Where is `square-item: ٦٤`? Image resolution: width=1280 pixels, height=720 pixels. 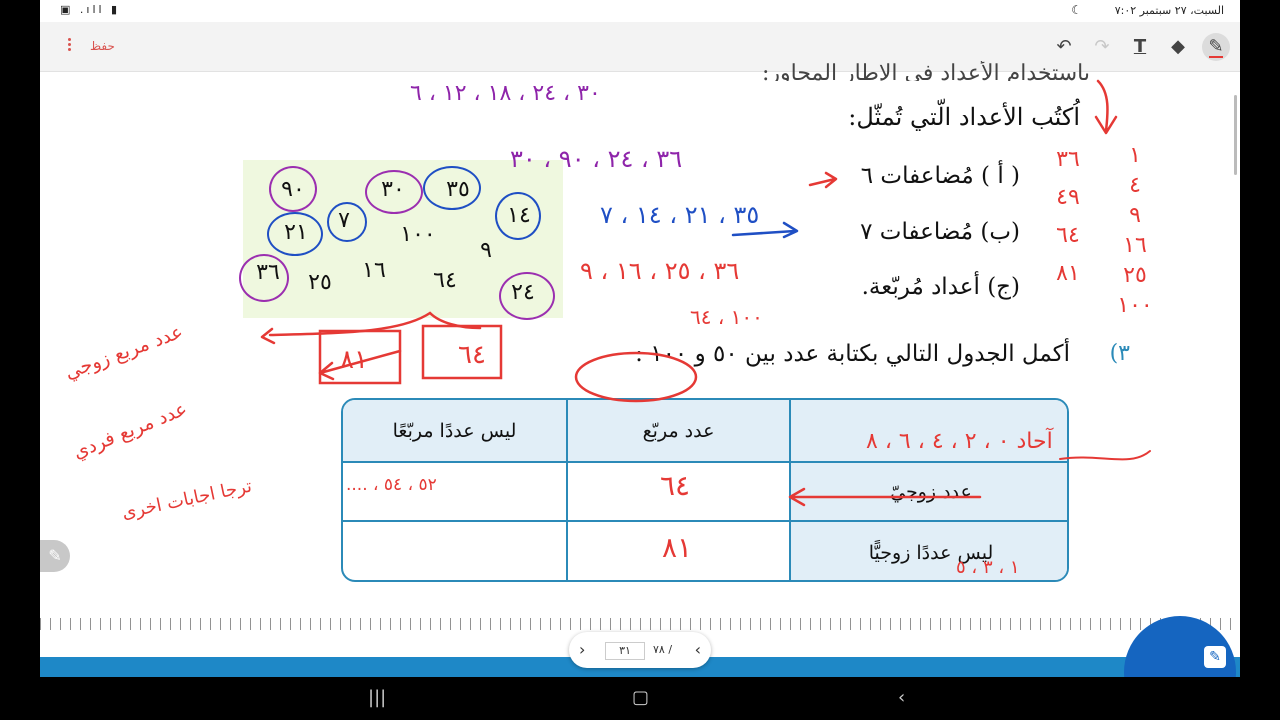 square-item: ٦٤ is located at coordinates (1068, 235).